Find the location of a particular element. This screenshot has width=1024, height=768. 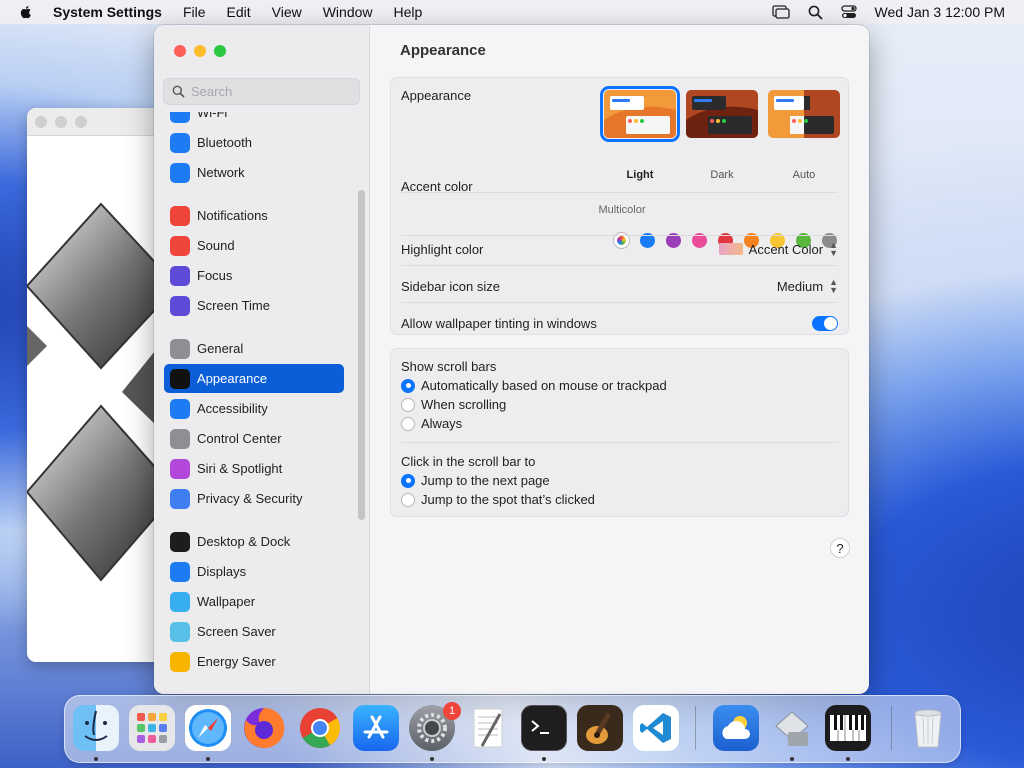

windows-logo-image is located at coordinates (97, 392).